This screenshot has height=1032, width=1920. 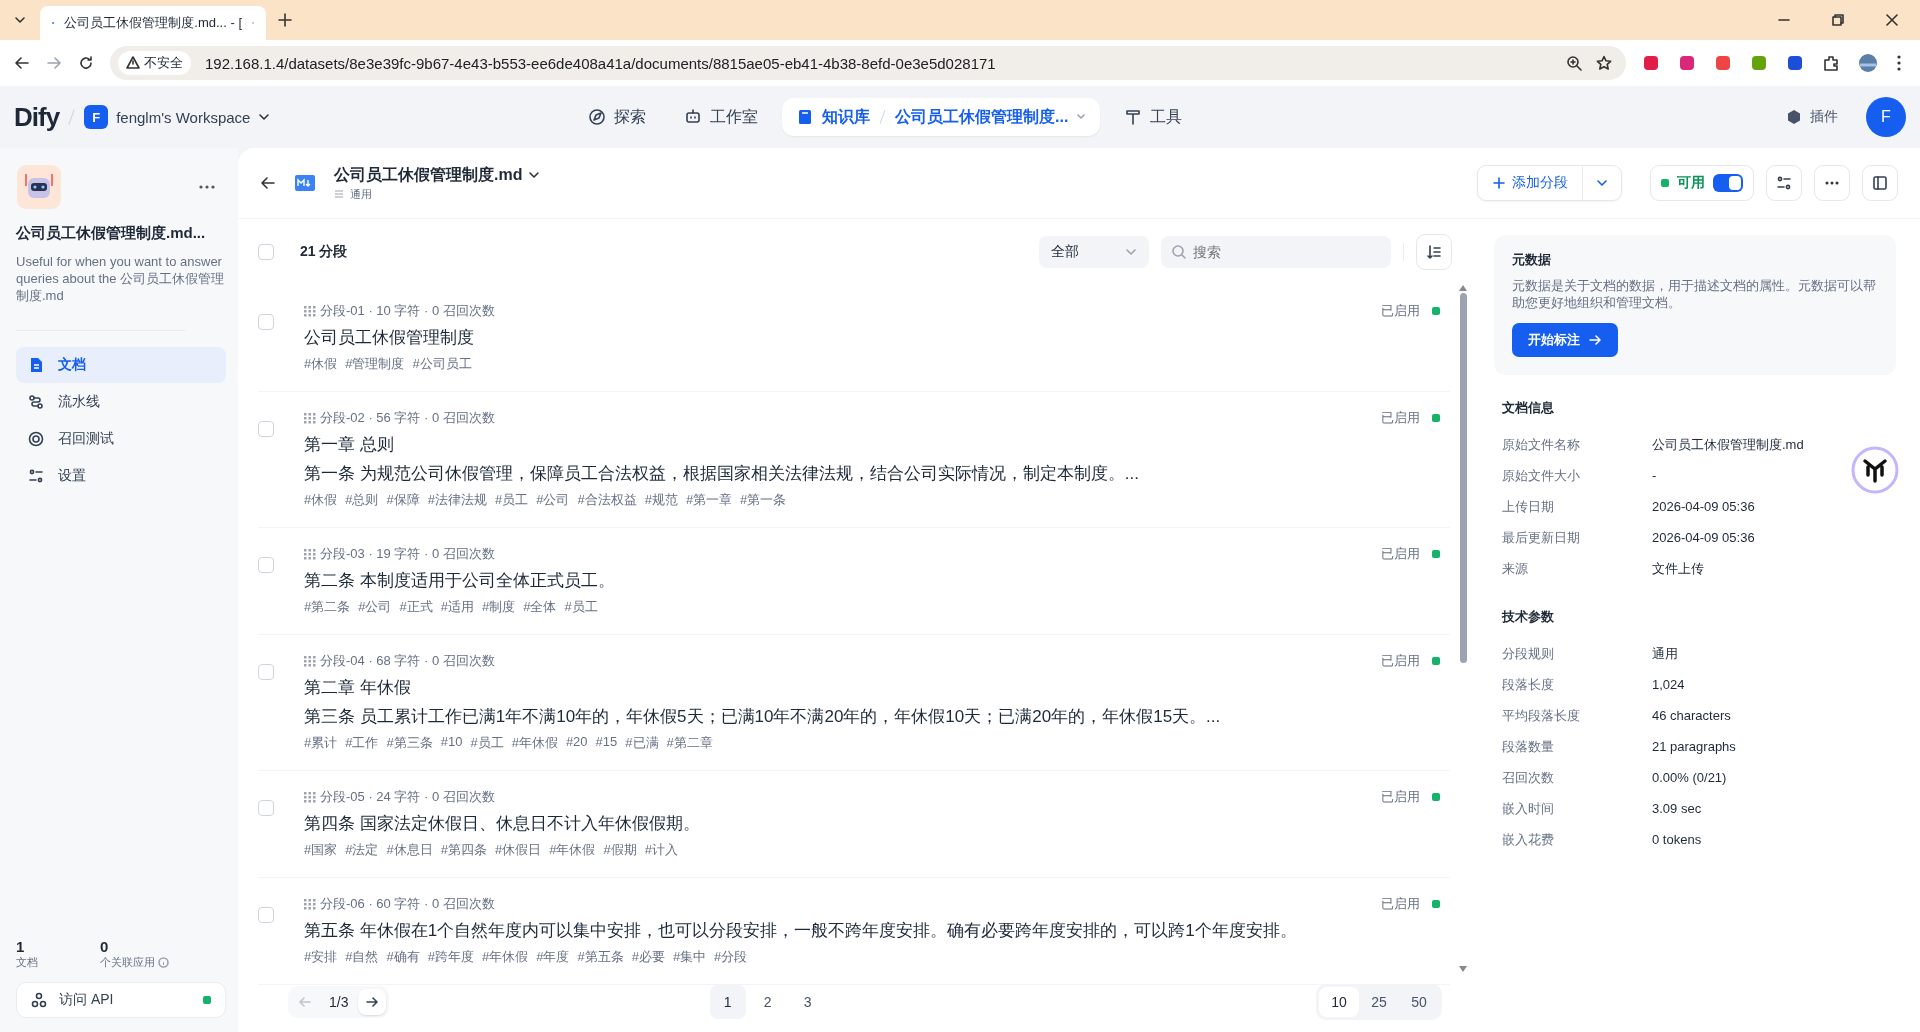 What do you see at coordinates (428, 174) in the screenshot?
I see `document-title: 公司员工休假管理制度.md` at bounding box center [428, 174].